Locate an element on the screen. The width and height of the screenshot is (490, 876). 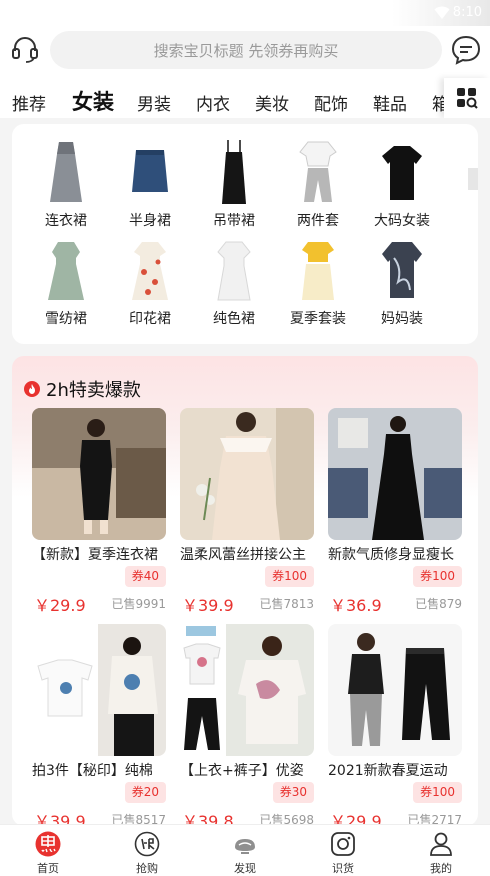
category-print: 印花裙 is located at coordinates (150, 280).